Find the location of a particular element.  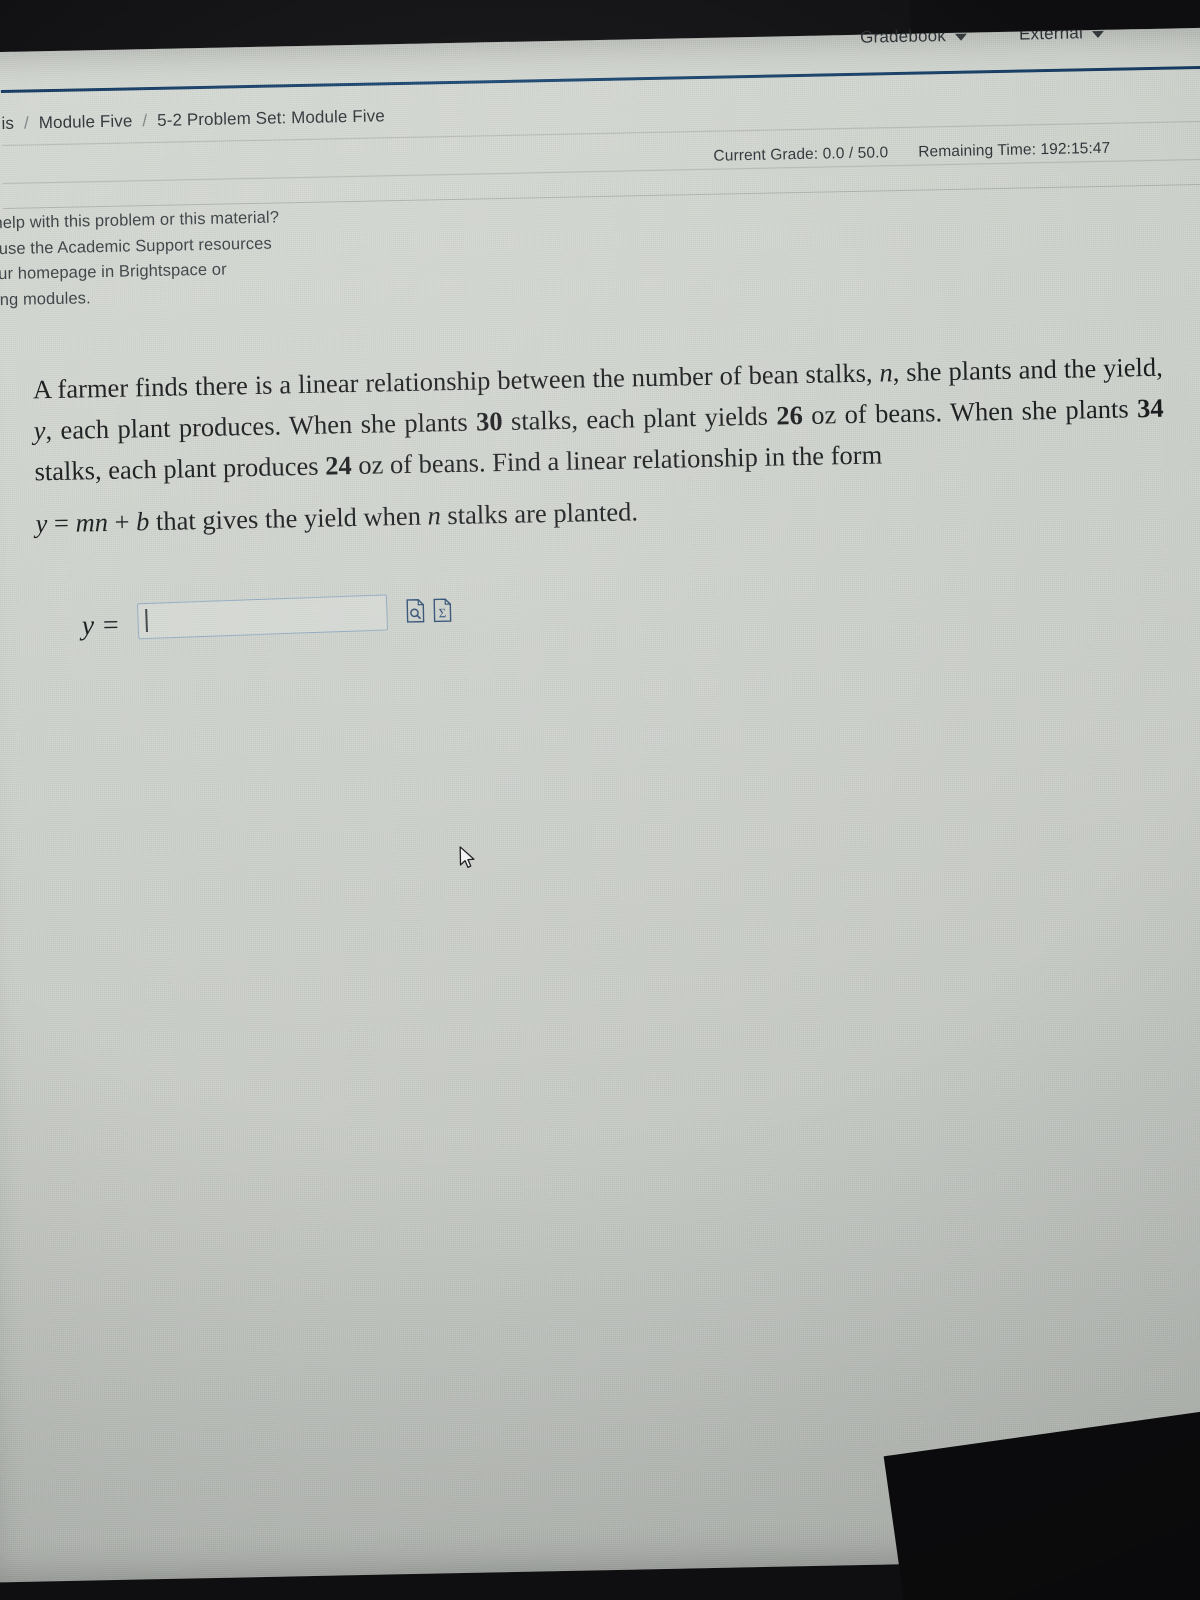

value-yield-2: 24 is located at coordinates (338, 465).